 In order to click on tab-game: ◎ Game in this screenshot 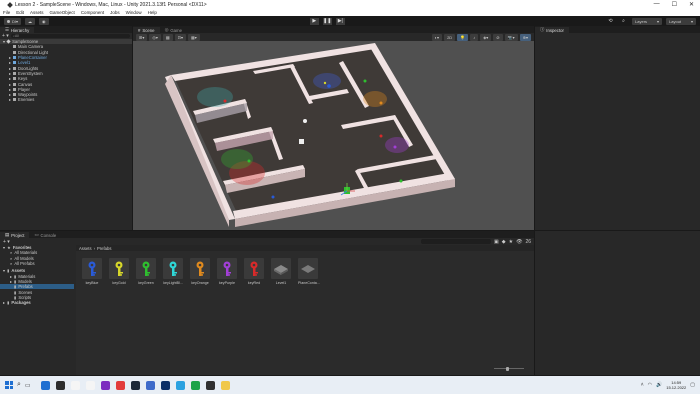, I will do `click(173, 30)`.